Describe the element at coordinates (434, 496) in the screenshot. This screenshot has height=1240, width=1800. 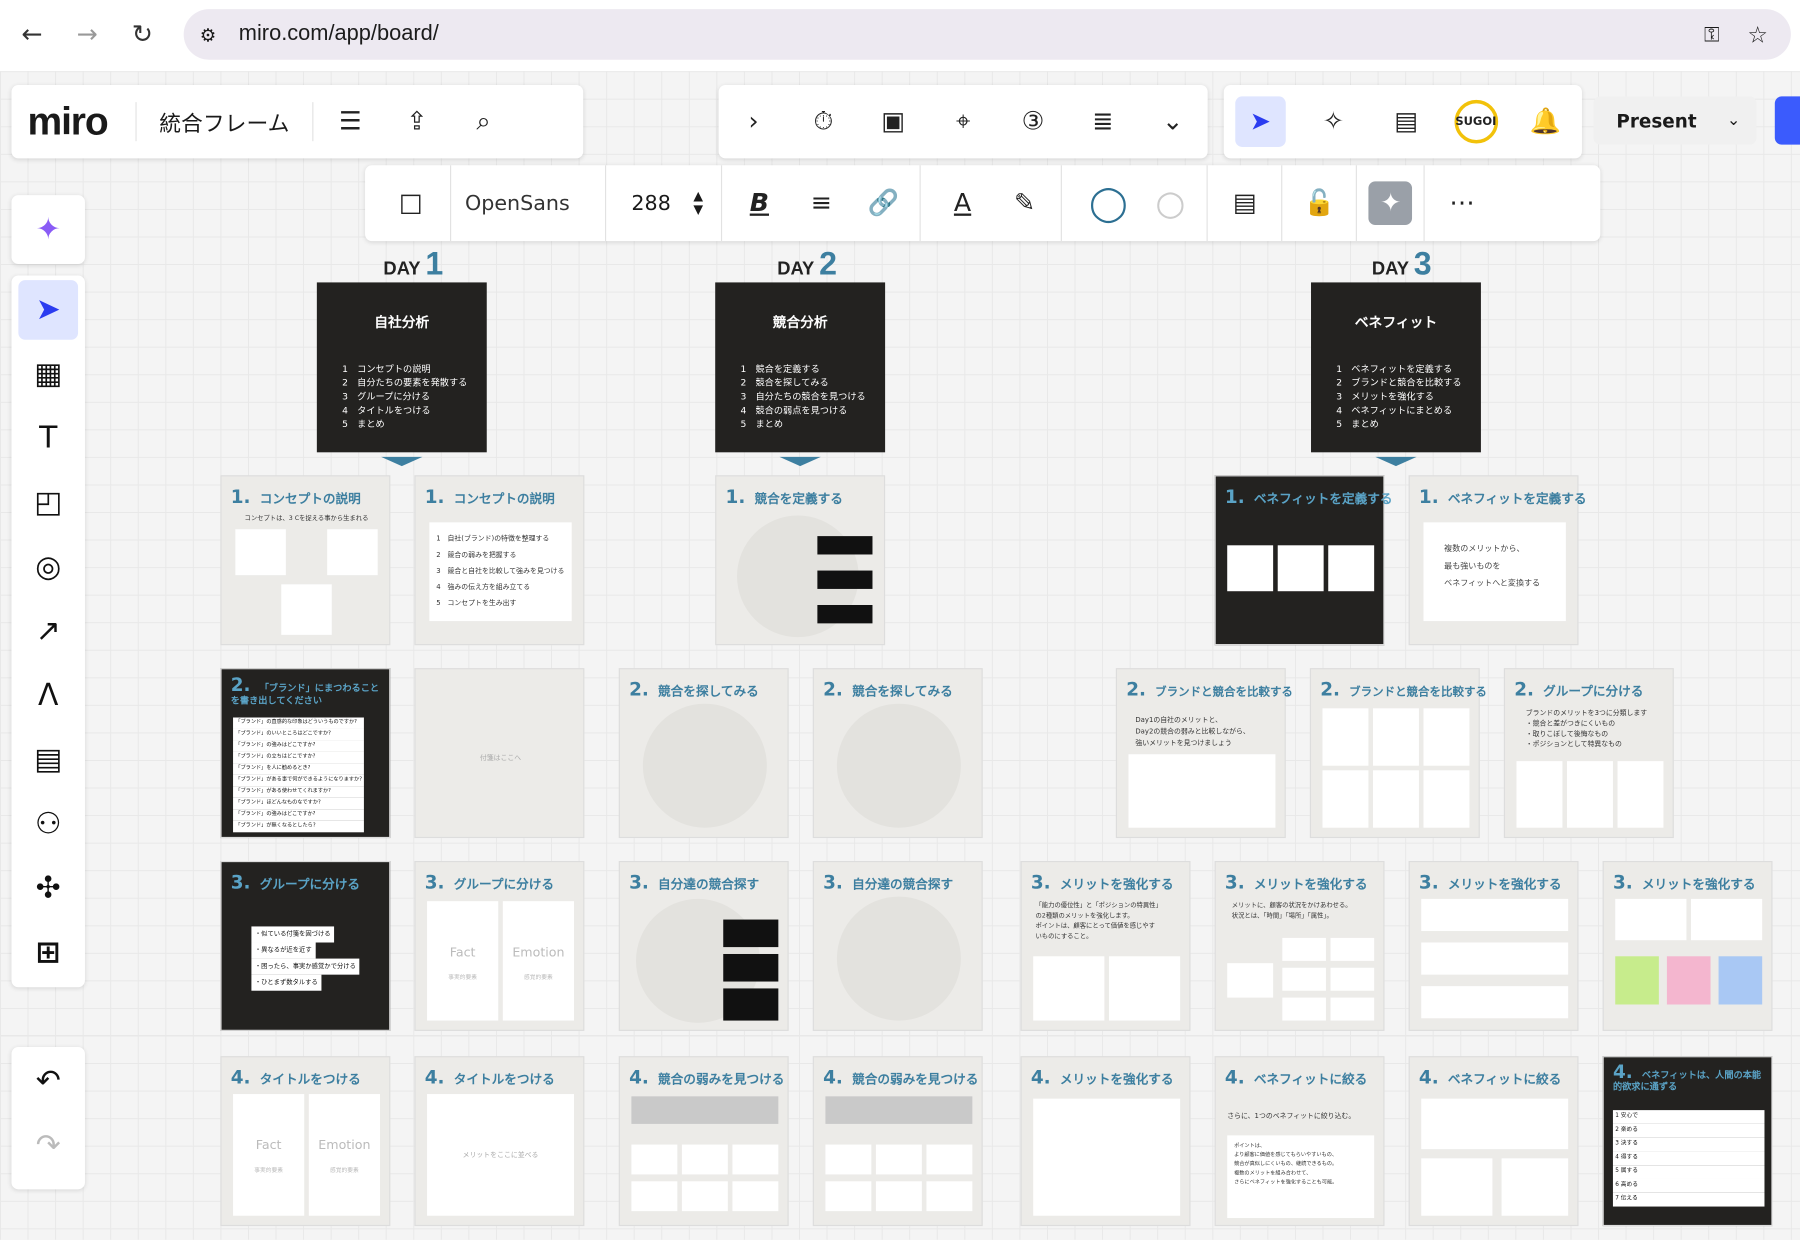
I see `frame-number: 1.` at that location.